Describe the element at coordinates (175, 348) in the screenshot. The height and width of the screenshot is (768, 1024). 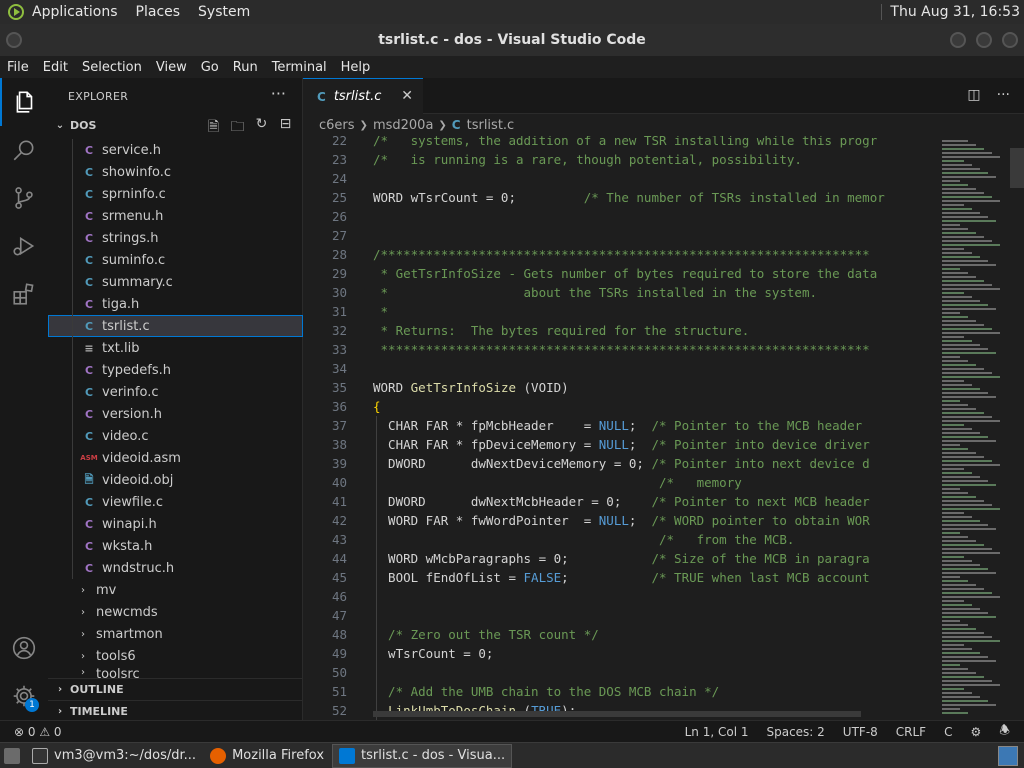
I see `file-item: ≡ txt.lib` at that location.